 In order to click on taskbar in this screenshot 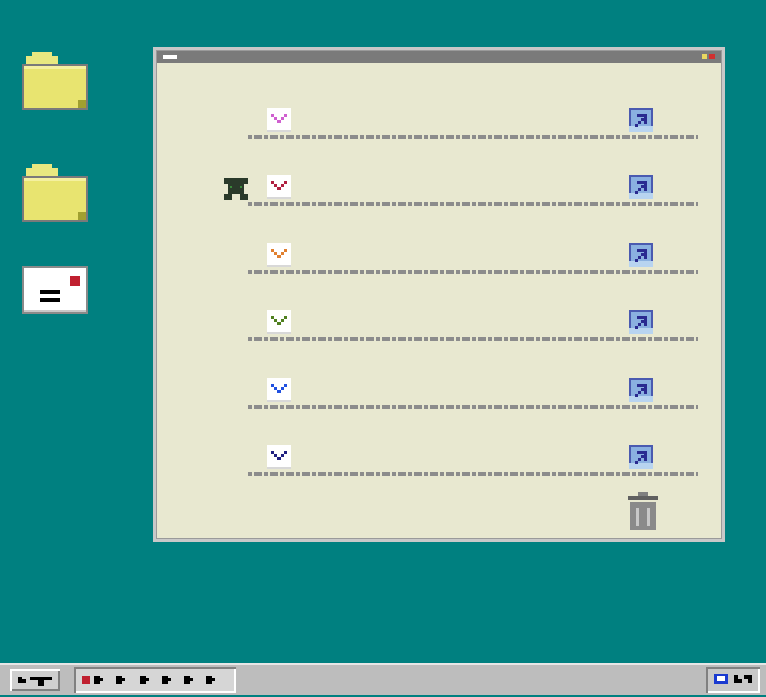, I will do `click(383, 679)`.